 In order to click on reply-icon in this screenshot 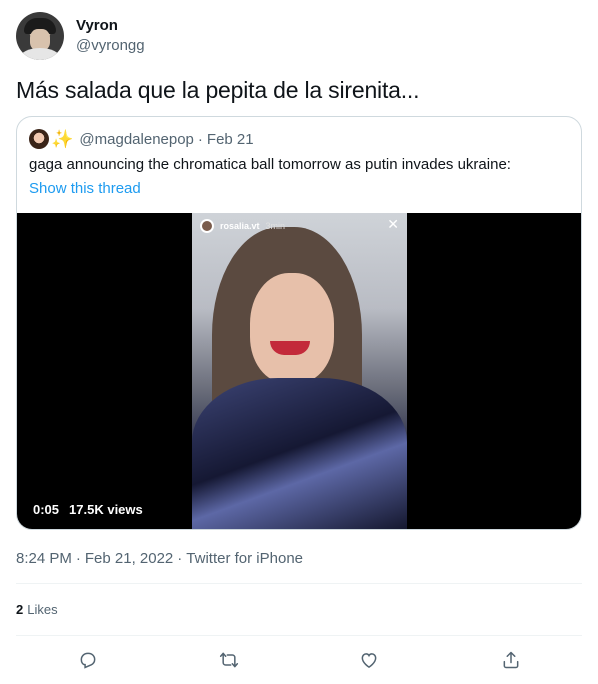, I will do `click(88, 660)`.